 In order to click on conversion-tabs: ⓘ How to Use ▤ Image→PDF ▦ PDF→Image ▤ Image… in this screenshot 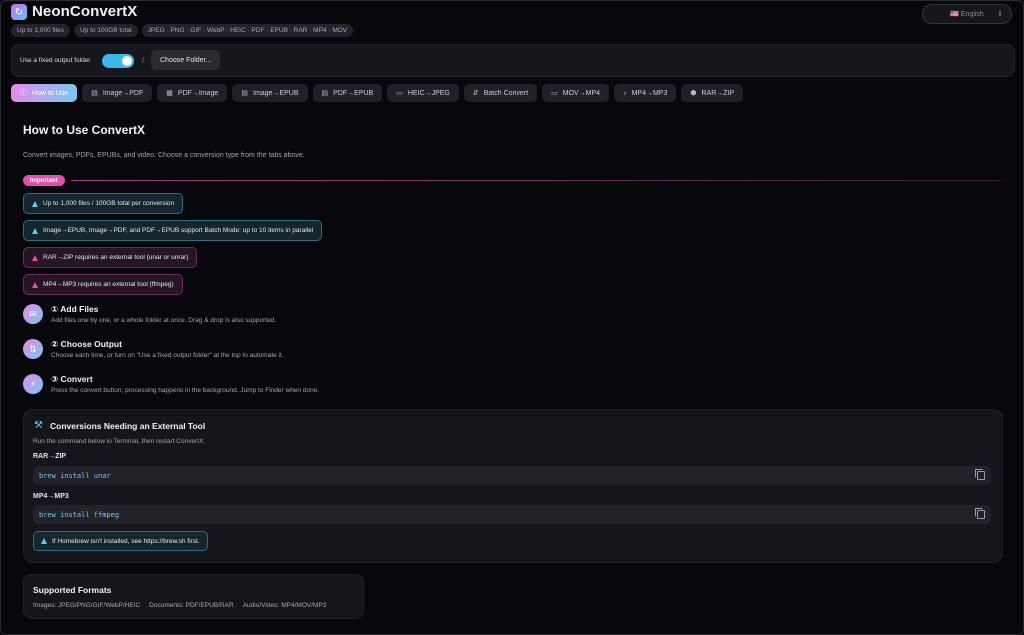, I will do `click(377, 93)`.